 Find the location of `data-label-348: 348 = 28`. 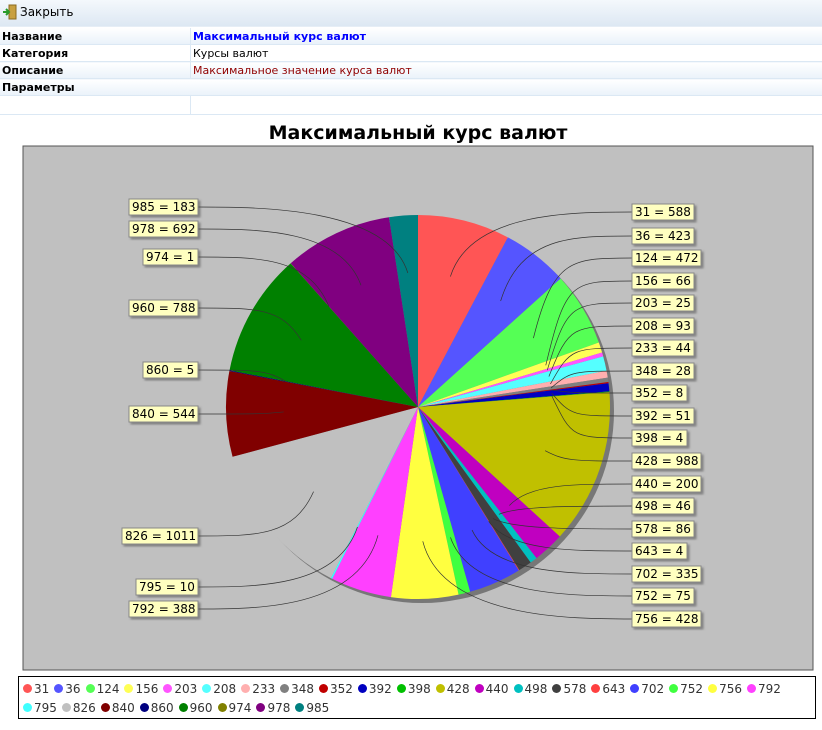

data-label-348: 348 = 28 is located at coordinates (663, 371).